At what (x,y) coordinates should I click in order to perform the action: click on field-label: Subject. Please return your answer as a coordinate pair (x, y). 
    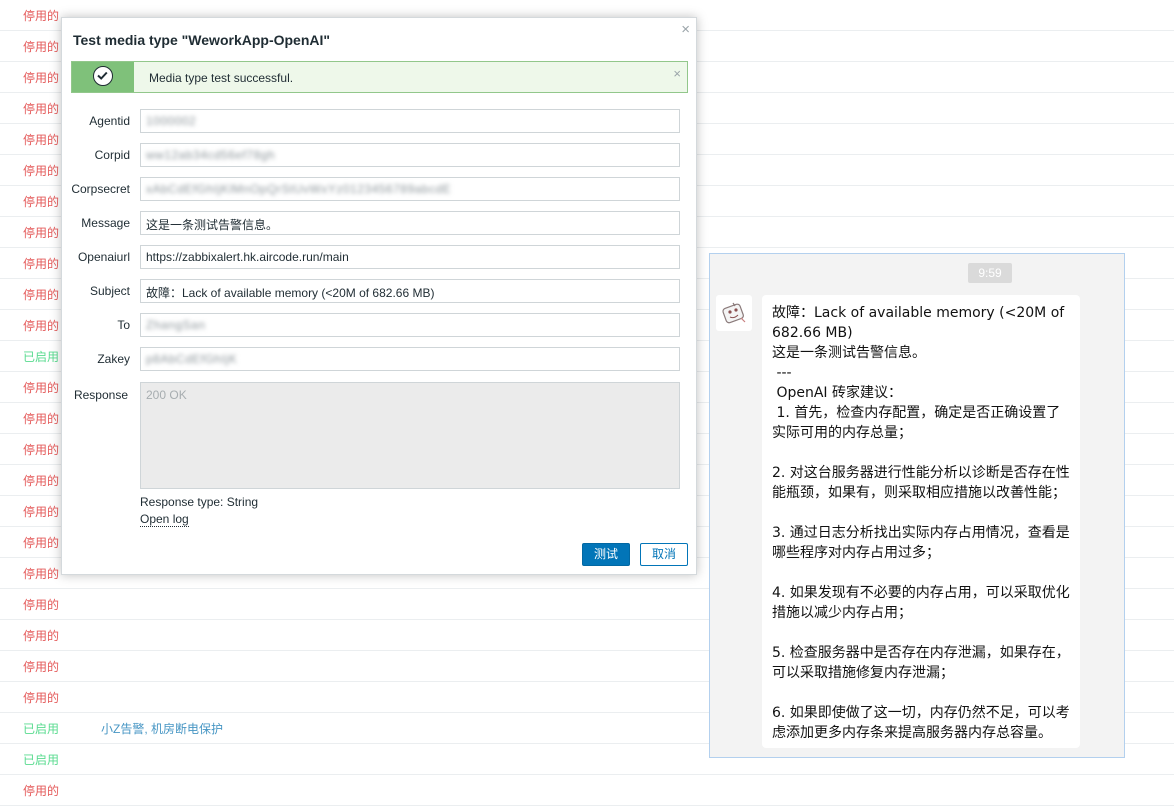
    Looking at the image, I should click on (109, 291).